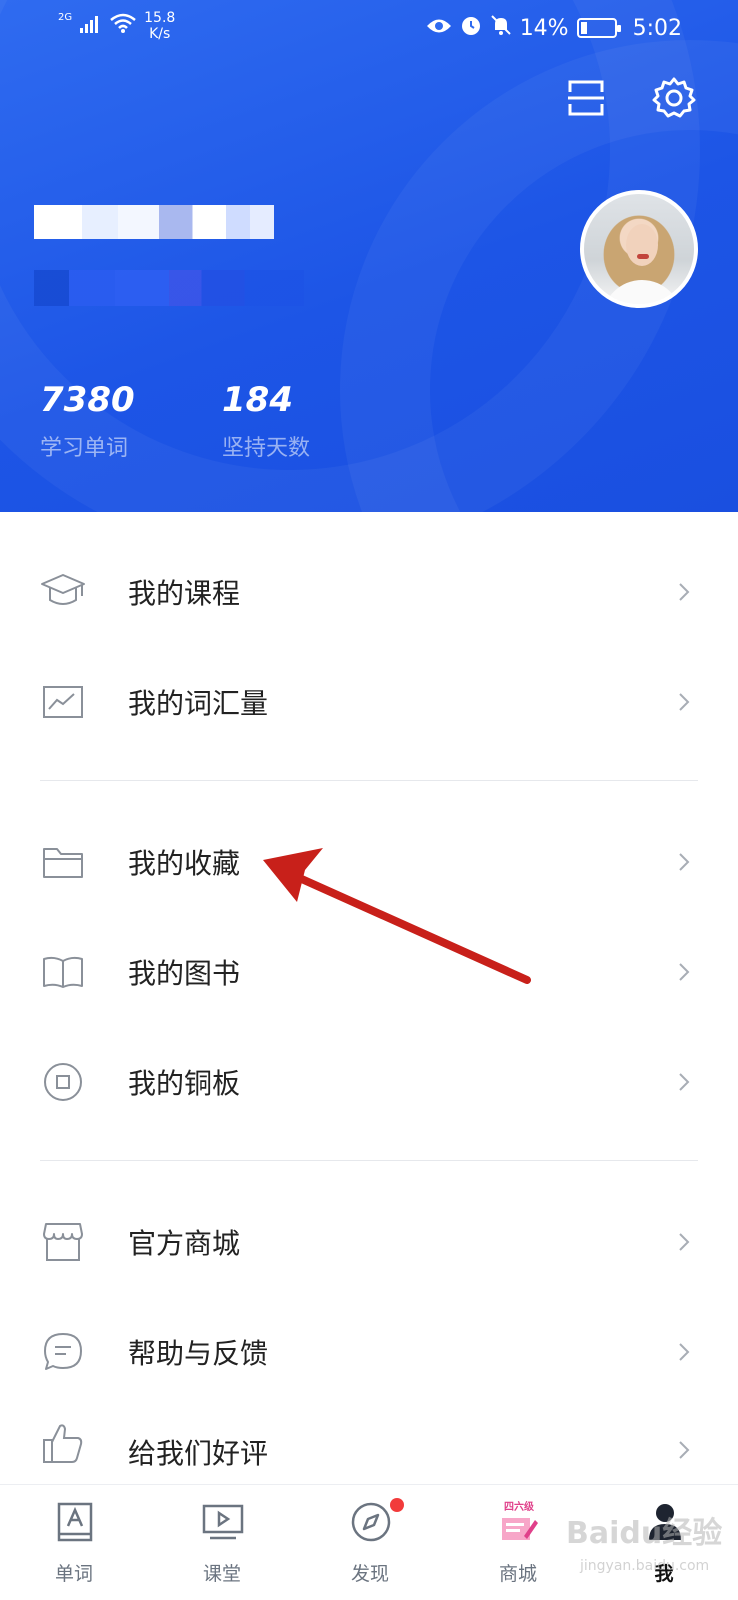 This screenshot has width=738, height=1600. What do you see at coordinates (223, 1522) in the screenshot?
I see `video-class-icon` at bounding box center [223, 1522].